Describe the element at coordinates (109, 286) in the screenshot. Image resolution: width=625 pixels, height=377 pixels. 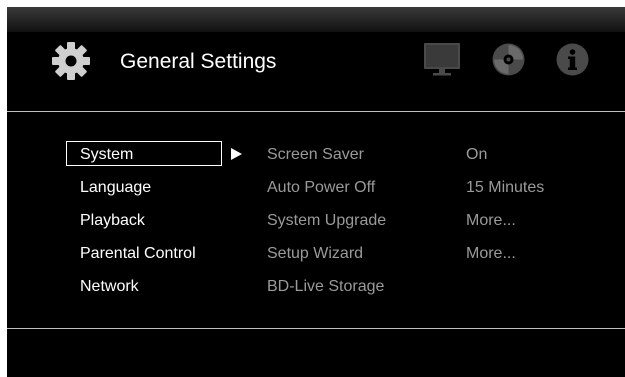
I see `menu-item-label: Network` at that location.